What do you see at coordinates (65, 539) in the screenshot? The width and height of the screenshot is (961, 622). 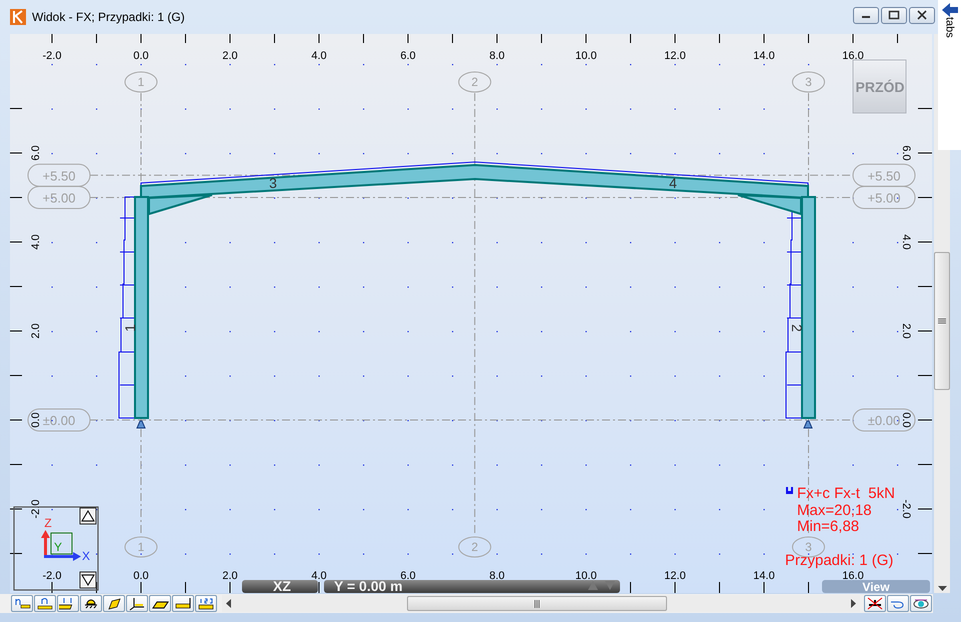 I see `axis-triad-drawing: Z X Y` at bounding box center [65, 539].